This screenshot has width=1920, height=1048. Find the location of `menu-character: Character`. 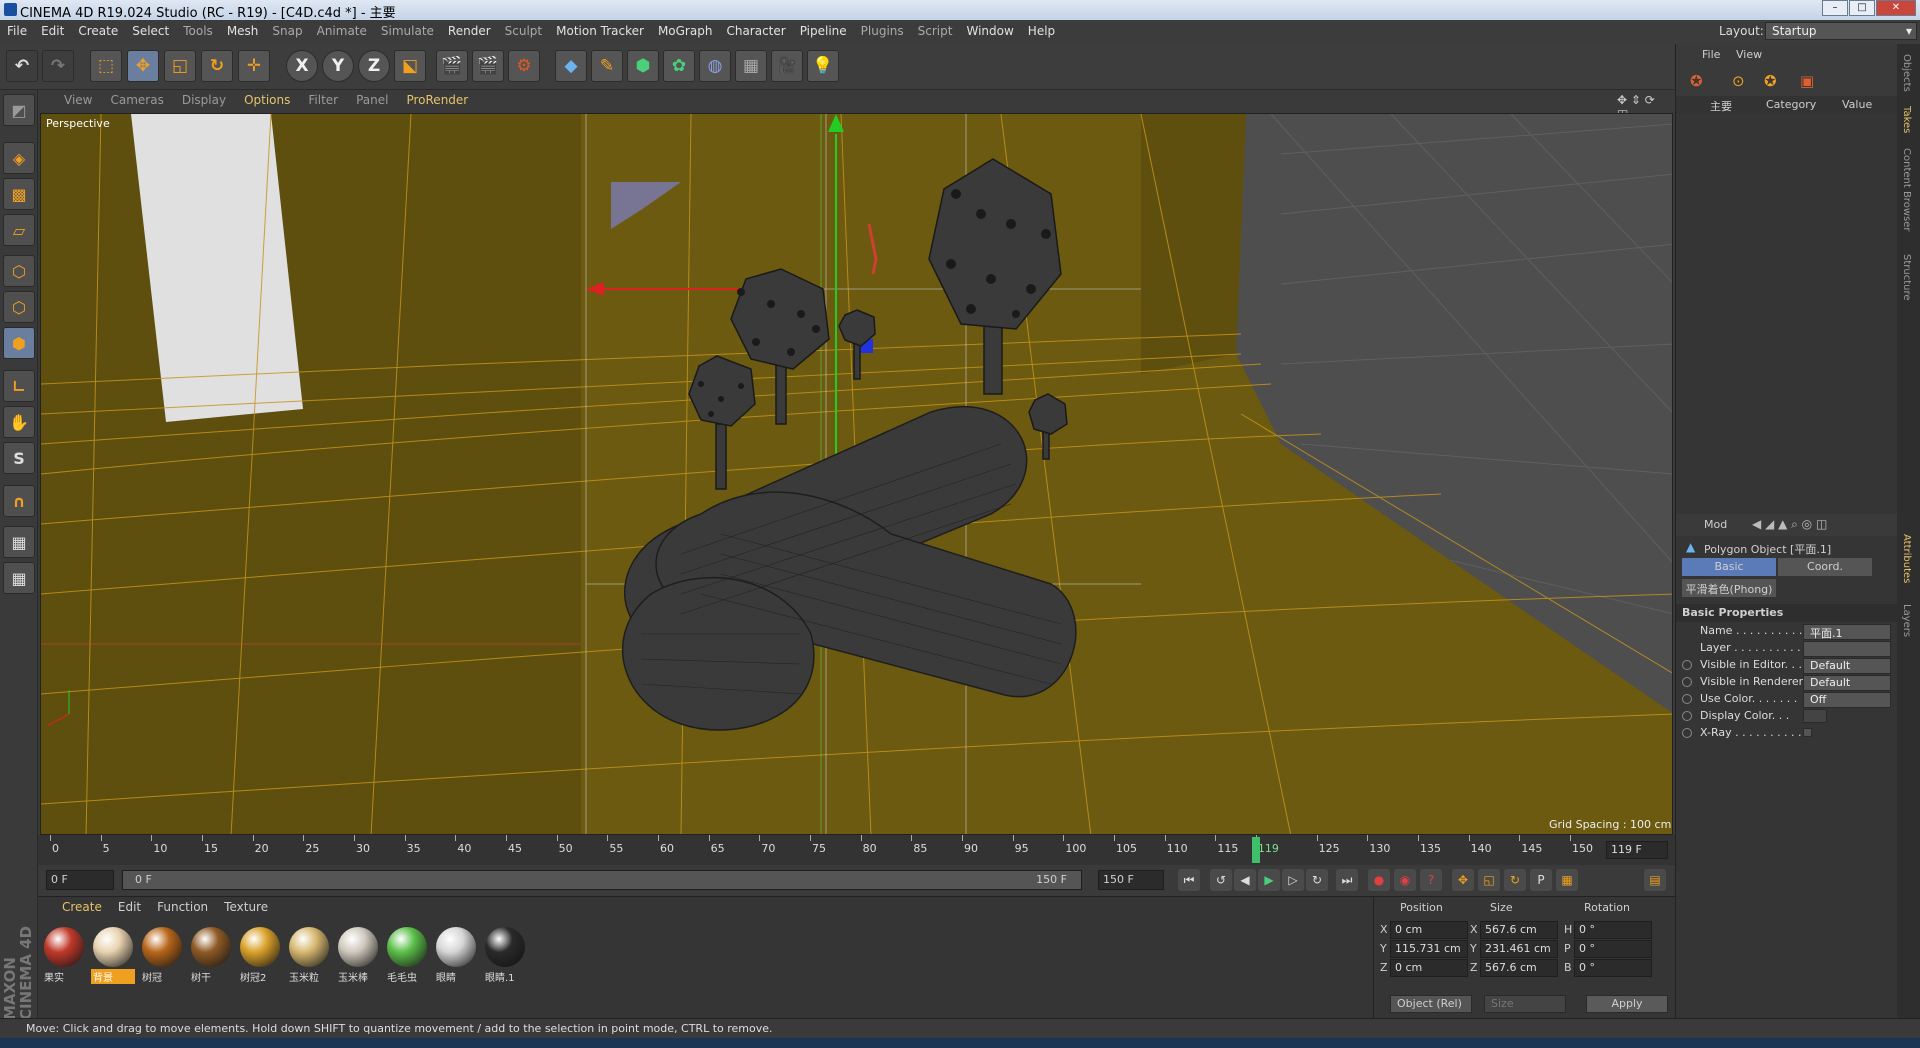

menu-character: Character is located at coordinates (755, 29).